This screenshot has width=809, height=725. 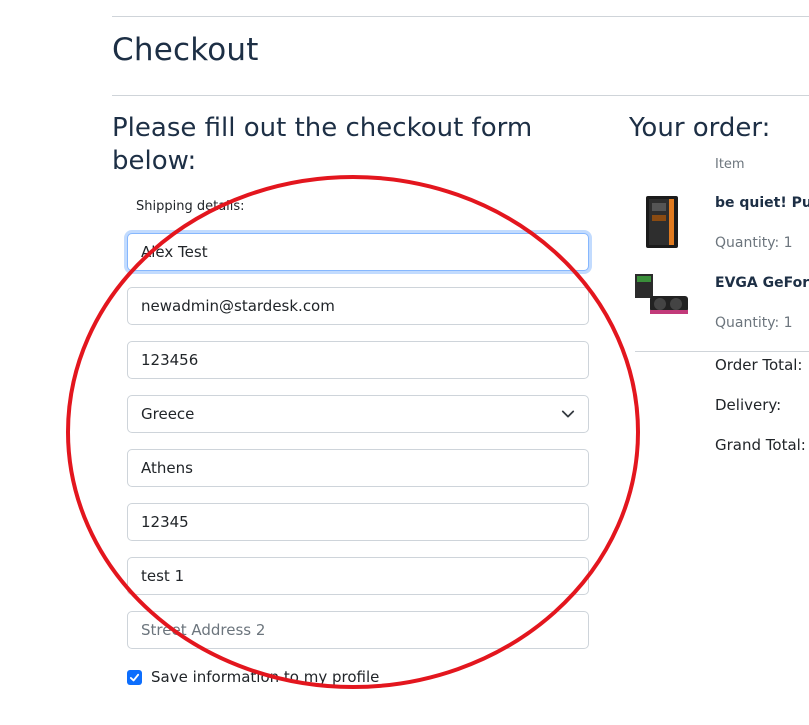 I want to click on city-input, so click(x=358, y=468).